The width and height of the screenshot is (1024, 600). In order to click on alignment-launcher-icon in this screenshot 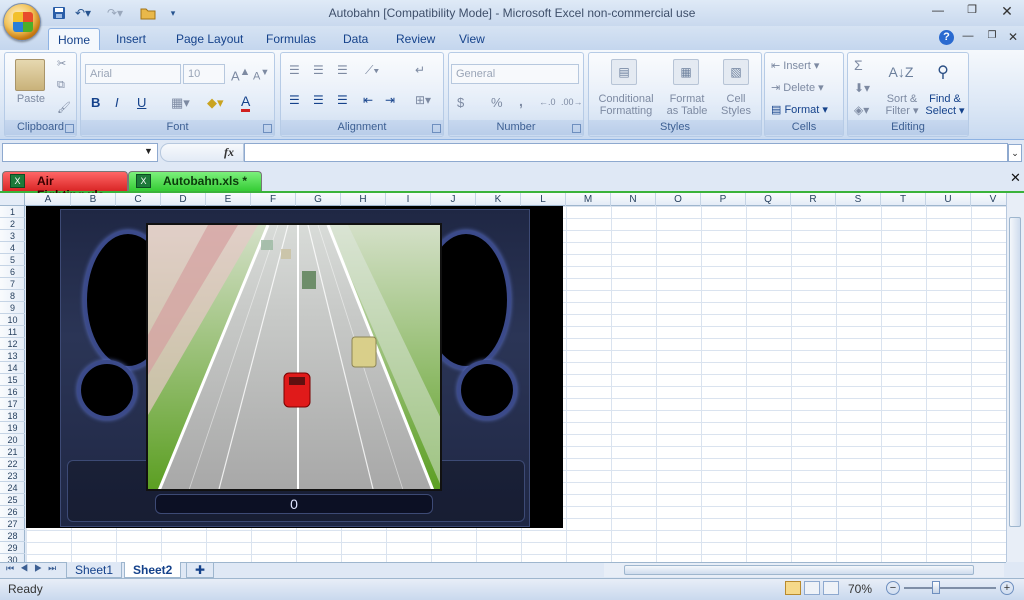, I will do `click(436, 128)`.